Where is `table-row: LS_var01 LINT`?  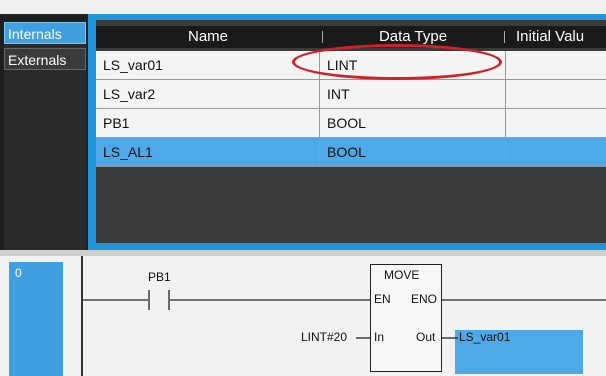 table-row: LS_var01 LINT is located at coordinates (351, 65).